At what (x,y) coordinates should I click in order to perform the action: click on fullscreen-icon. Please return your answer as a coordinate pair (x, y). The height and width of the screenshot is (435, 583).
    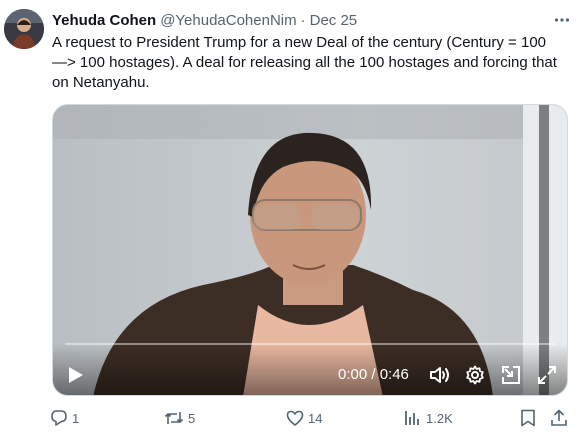
    Looking at the image, I should click on (547, 375).